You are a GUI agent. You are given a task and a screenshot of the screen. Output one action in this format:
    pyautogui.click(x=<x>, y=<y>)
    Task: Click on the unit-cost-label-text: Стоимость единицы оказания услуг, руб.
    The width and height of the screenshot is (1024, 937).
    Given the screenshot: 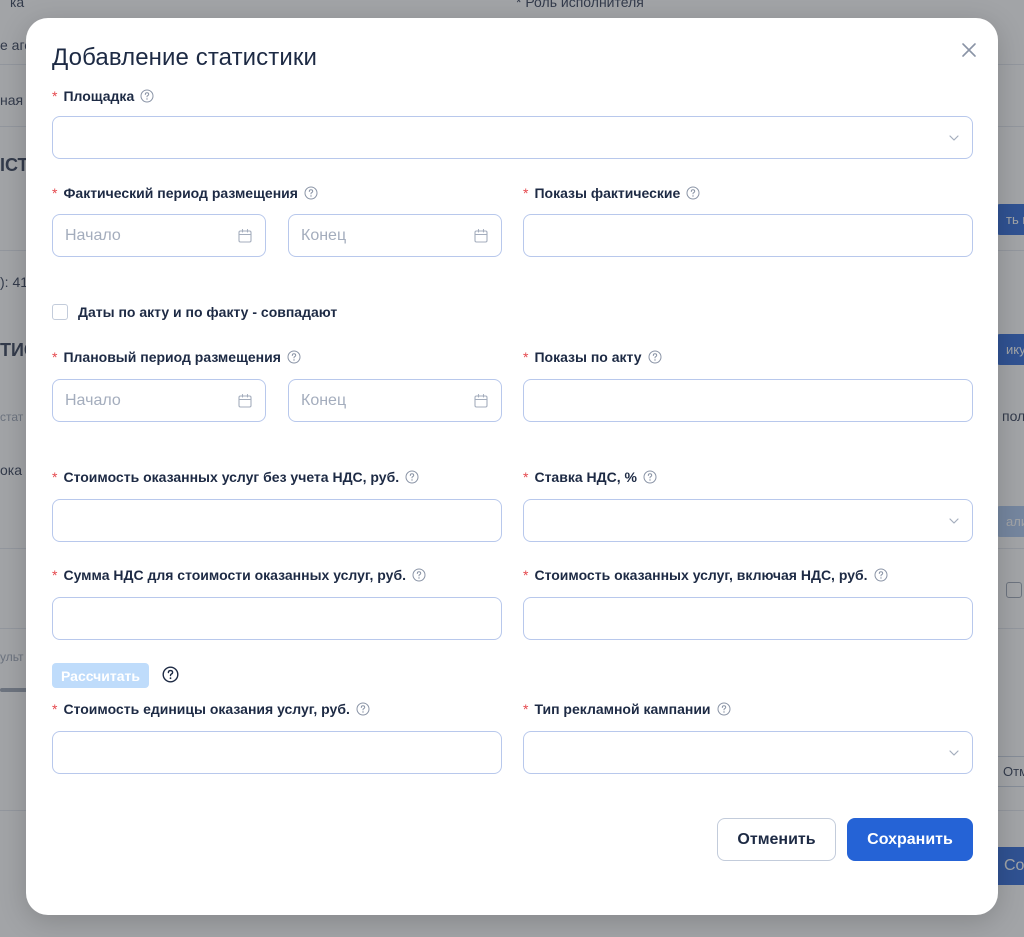 What is the action you would take?
    pyautogui.click(x=206, y=709)
    